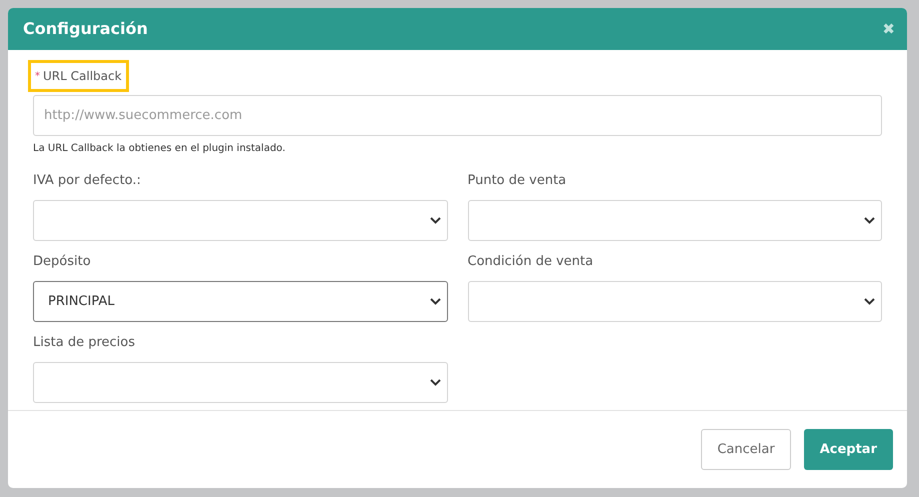 The image size is (919, 497). Describe the element at coordinates (84, 343) in the screenshot. I see `field-label: Lista de precios` at that location.